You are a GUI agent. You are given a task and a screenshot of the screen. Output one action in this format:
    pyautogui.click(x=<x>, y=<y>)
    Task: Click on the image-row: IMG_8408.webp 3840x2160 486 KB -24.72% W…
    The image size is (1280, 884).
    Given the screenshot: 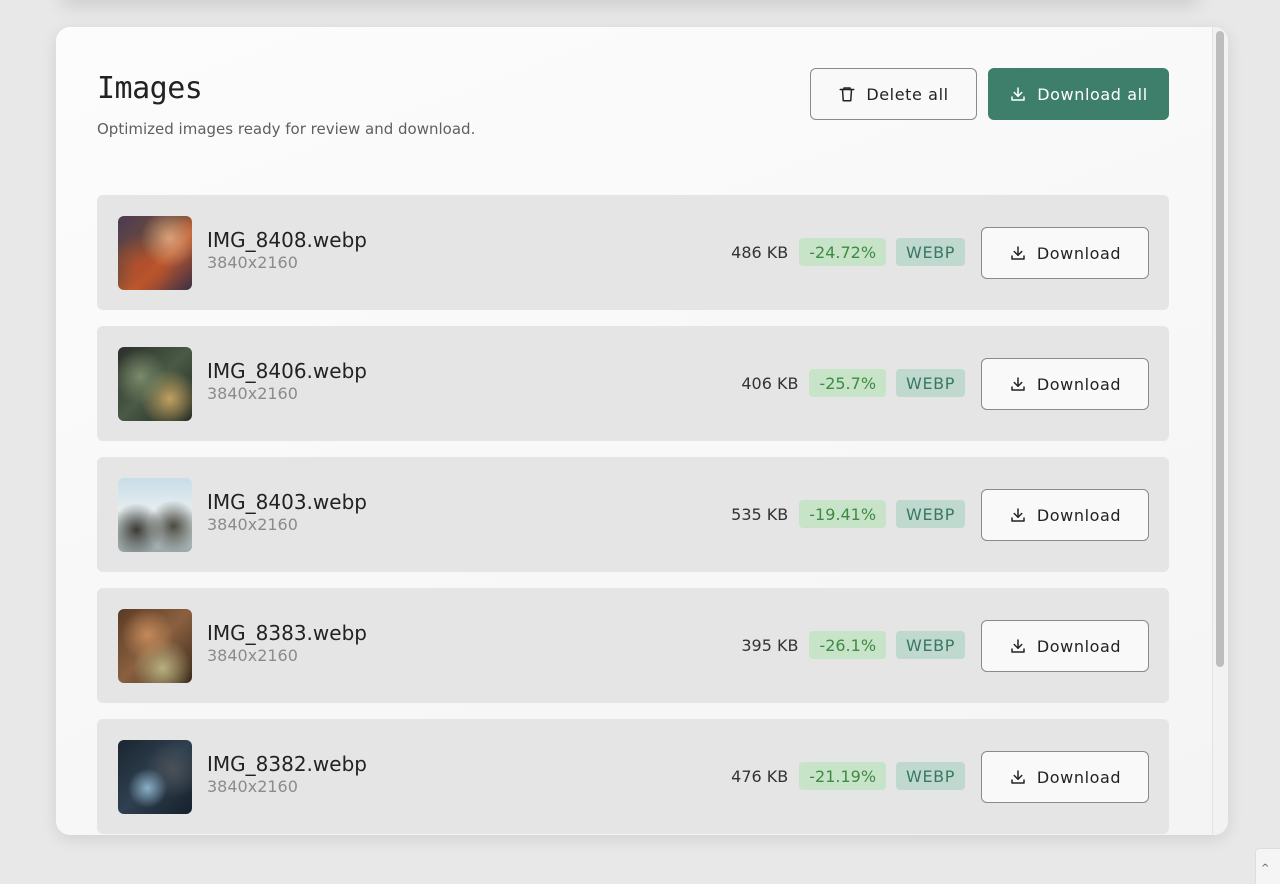 What is the action you would take?
    pyautogui.click(x=633, y=252)
    